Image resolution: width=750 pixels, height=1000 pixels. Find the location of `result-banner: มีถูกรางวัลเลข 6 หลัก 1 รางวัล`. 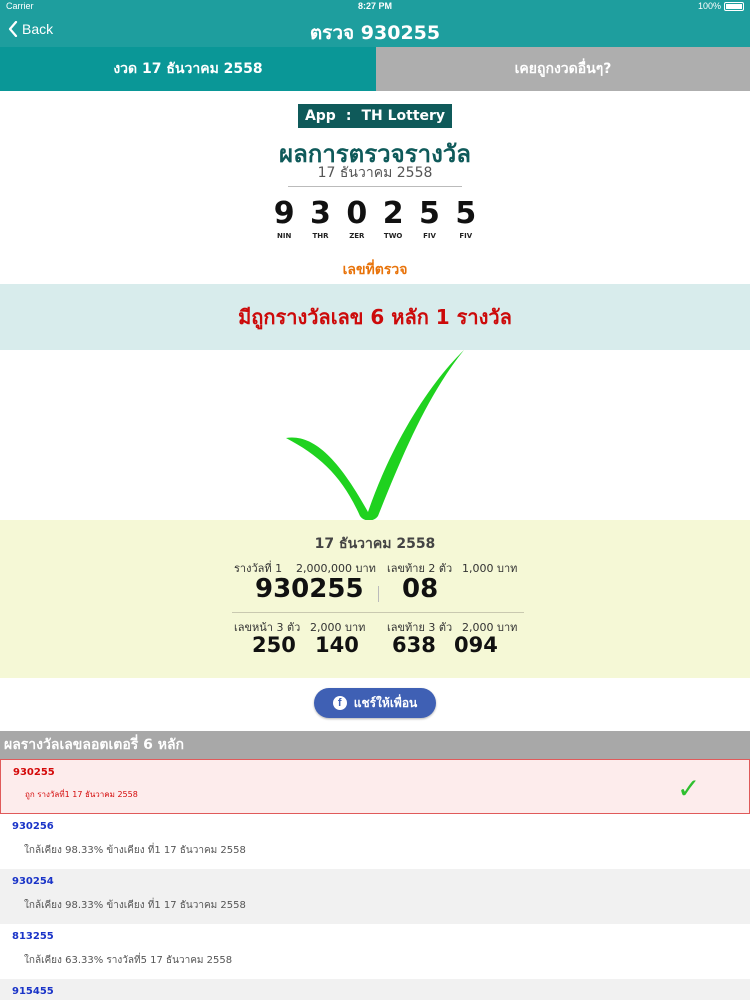

result-banner: มีถูกรางวัลเลข 6 หลัก 1 รางวัล is located at coordinates (375, 317).